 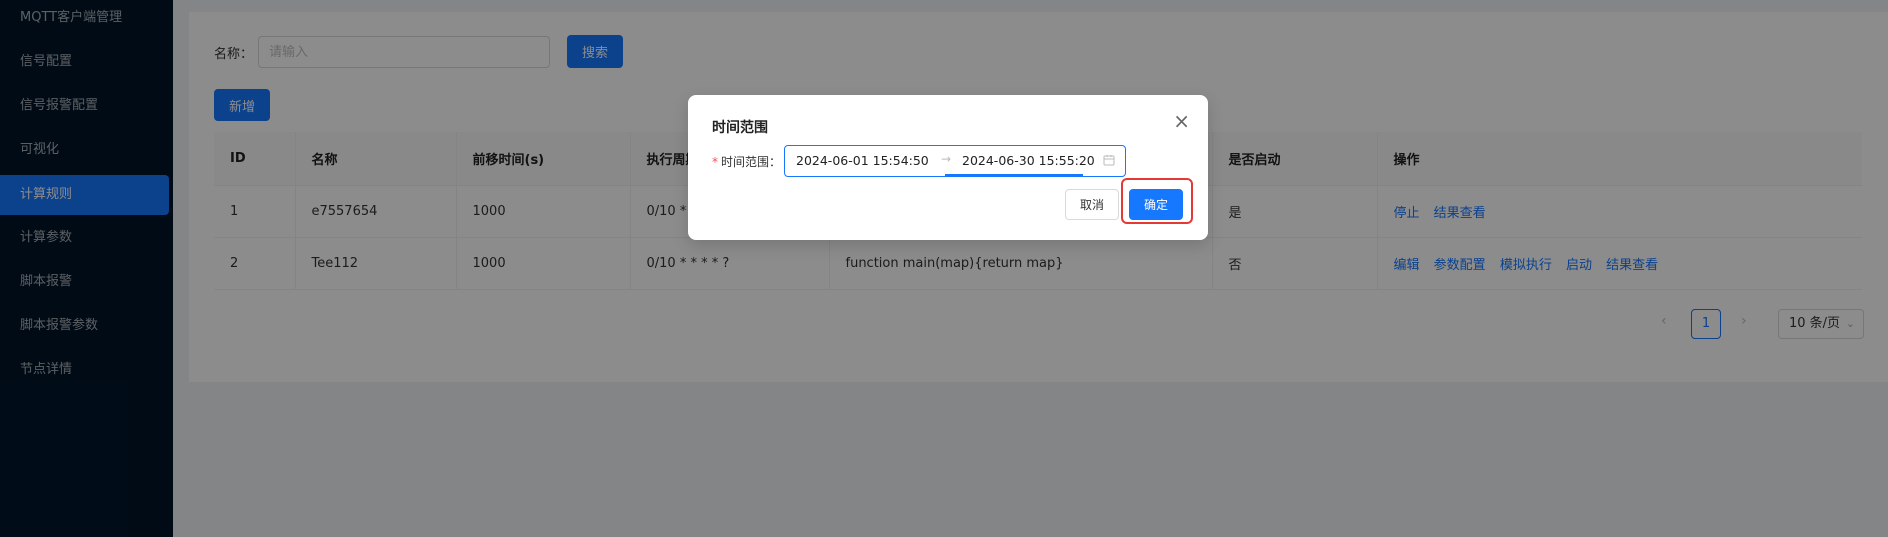 I want to click on close-icon: ×, so click(x=1181, y=121).